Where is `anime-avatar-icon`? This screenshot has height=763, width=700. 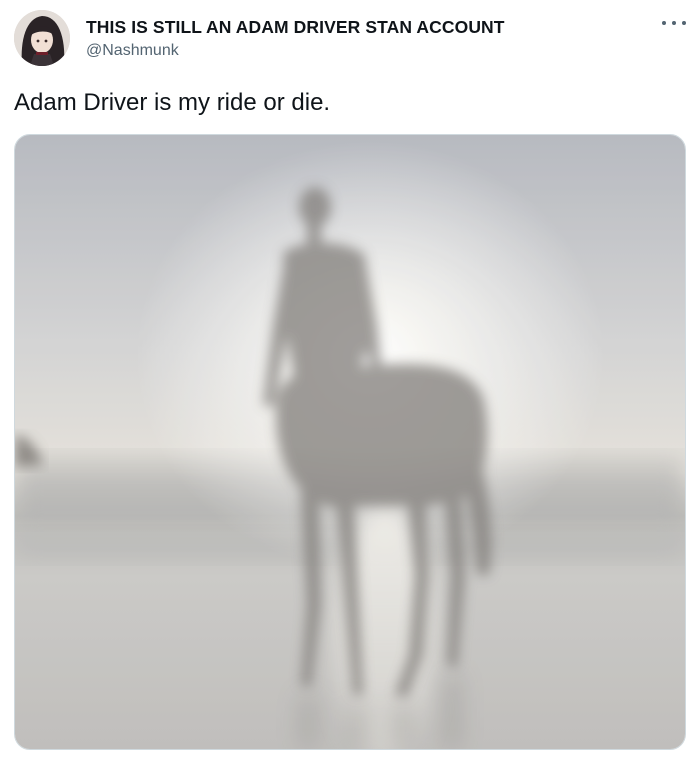 anime-avatar-icon is located at coordinates (42, 38).